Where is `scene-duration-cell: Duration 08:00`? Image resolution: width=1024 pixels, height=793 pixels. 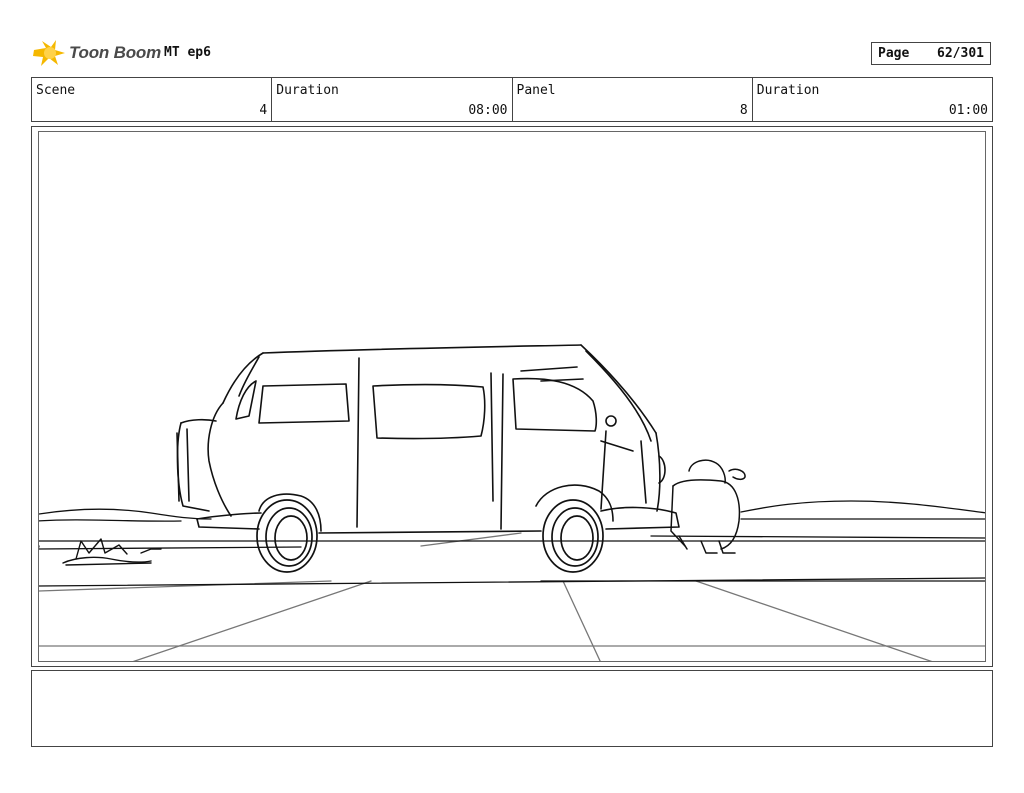 scene-duration-cell: Duration 08:00 is located at coordinates (392, 99).